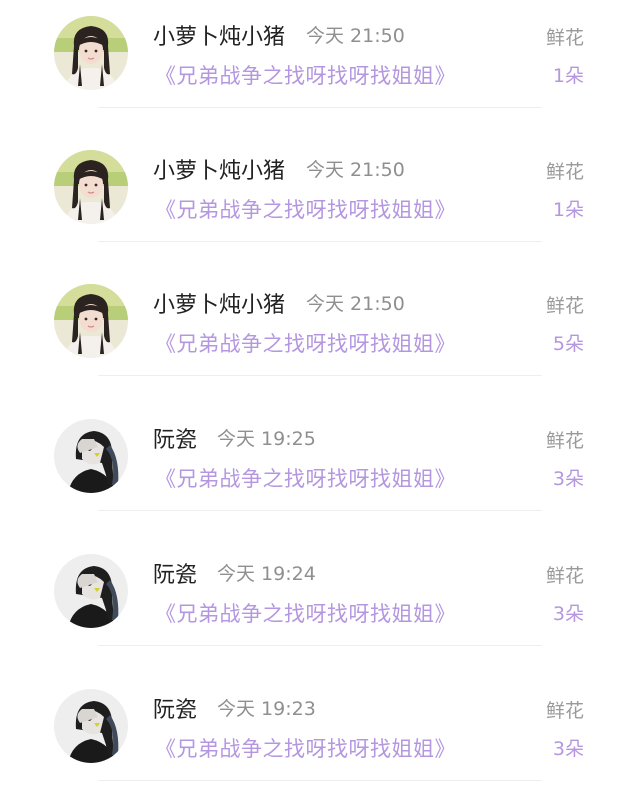 This screenshot has width=640, height=807. I want to click on gift-count: 5朵, so click(568, 344).